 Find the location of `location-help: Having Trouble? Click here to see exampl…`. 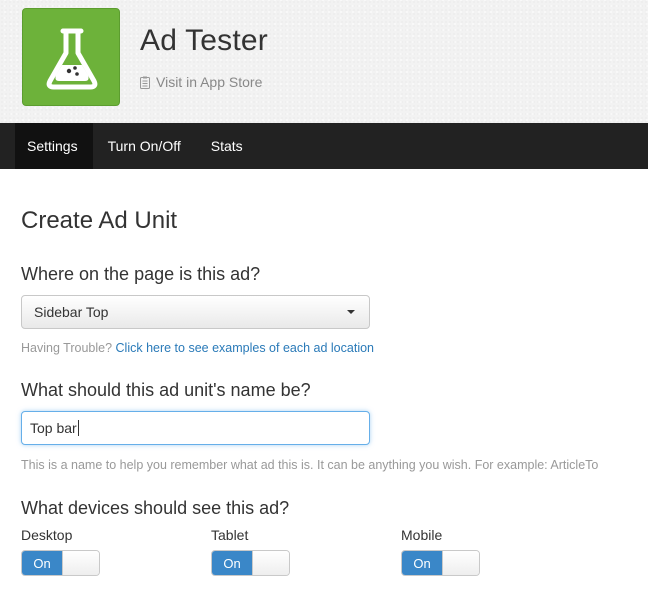

location-help: Having Trouble? Click here to see exampl… is located at coordinates (197, 348).